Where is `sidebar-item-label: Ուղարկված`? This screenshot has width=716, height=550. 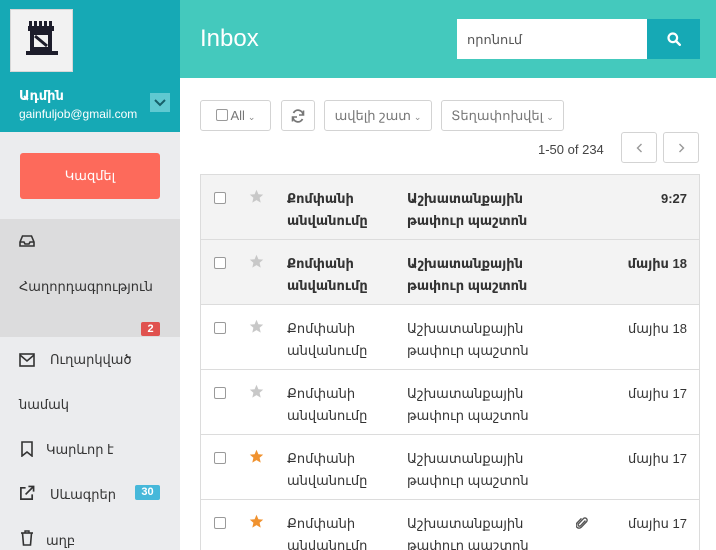 sidebar-item-label: Ուղարկված is located at coordinates (91, 359).